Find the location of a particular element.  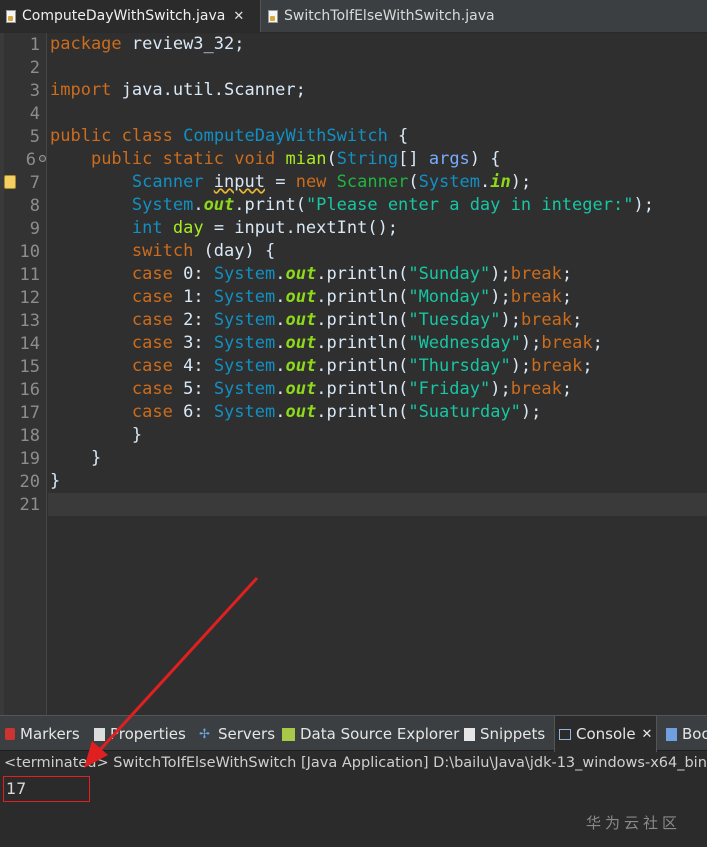

arrow-shaft is located at coordinates (177, 665).